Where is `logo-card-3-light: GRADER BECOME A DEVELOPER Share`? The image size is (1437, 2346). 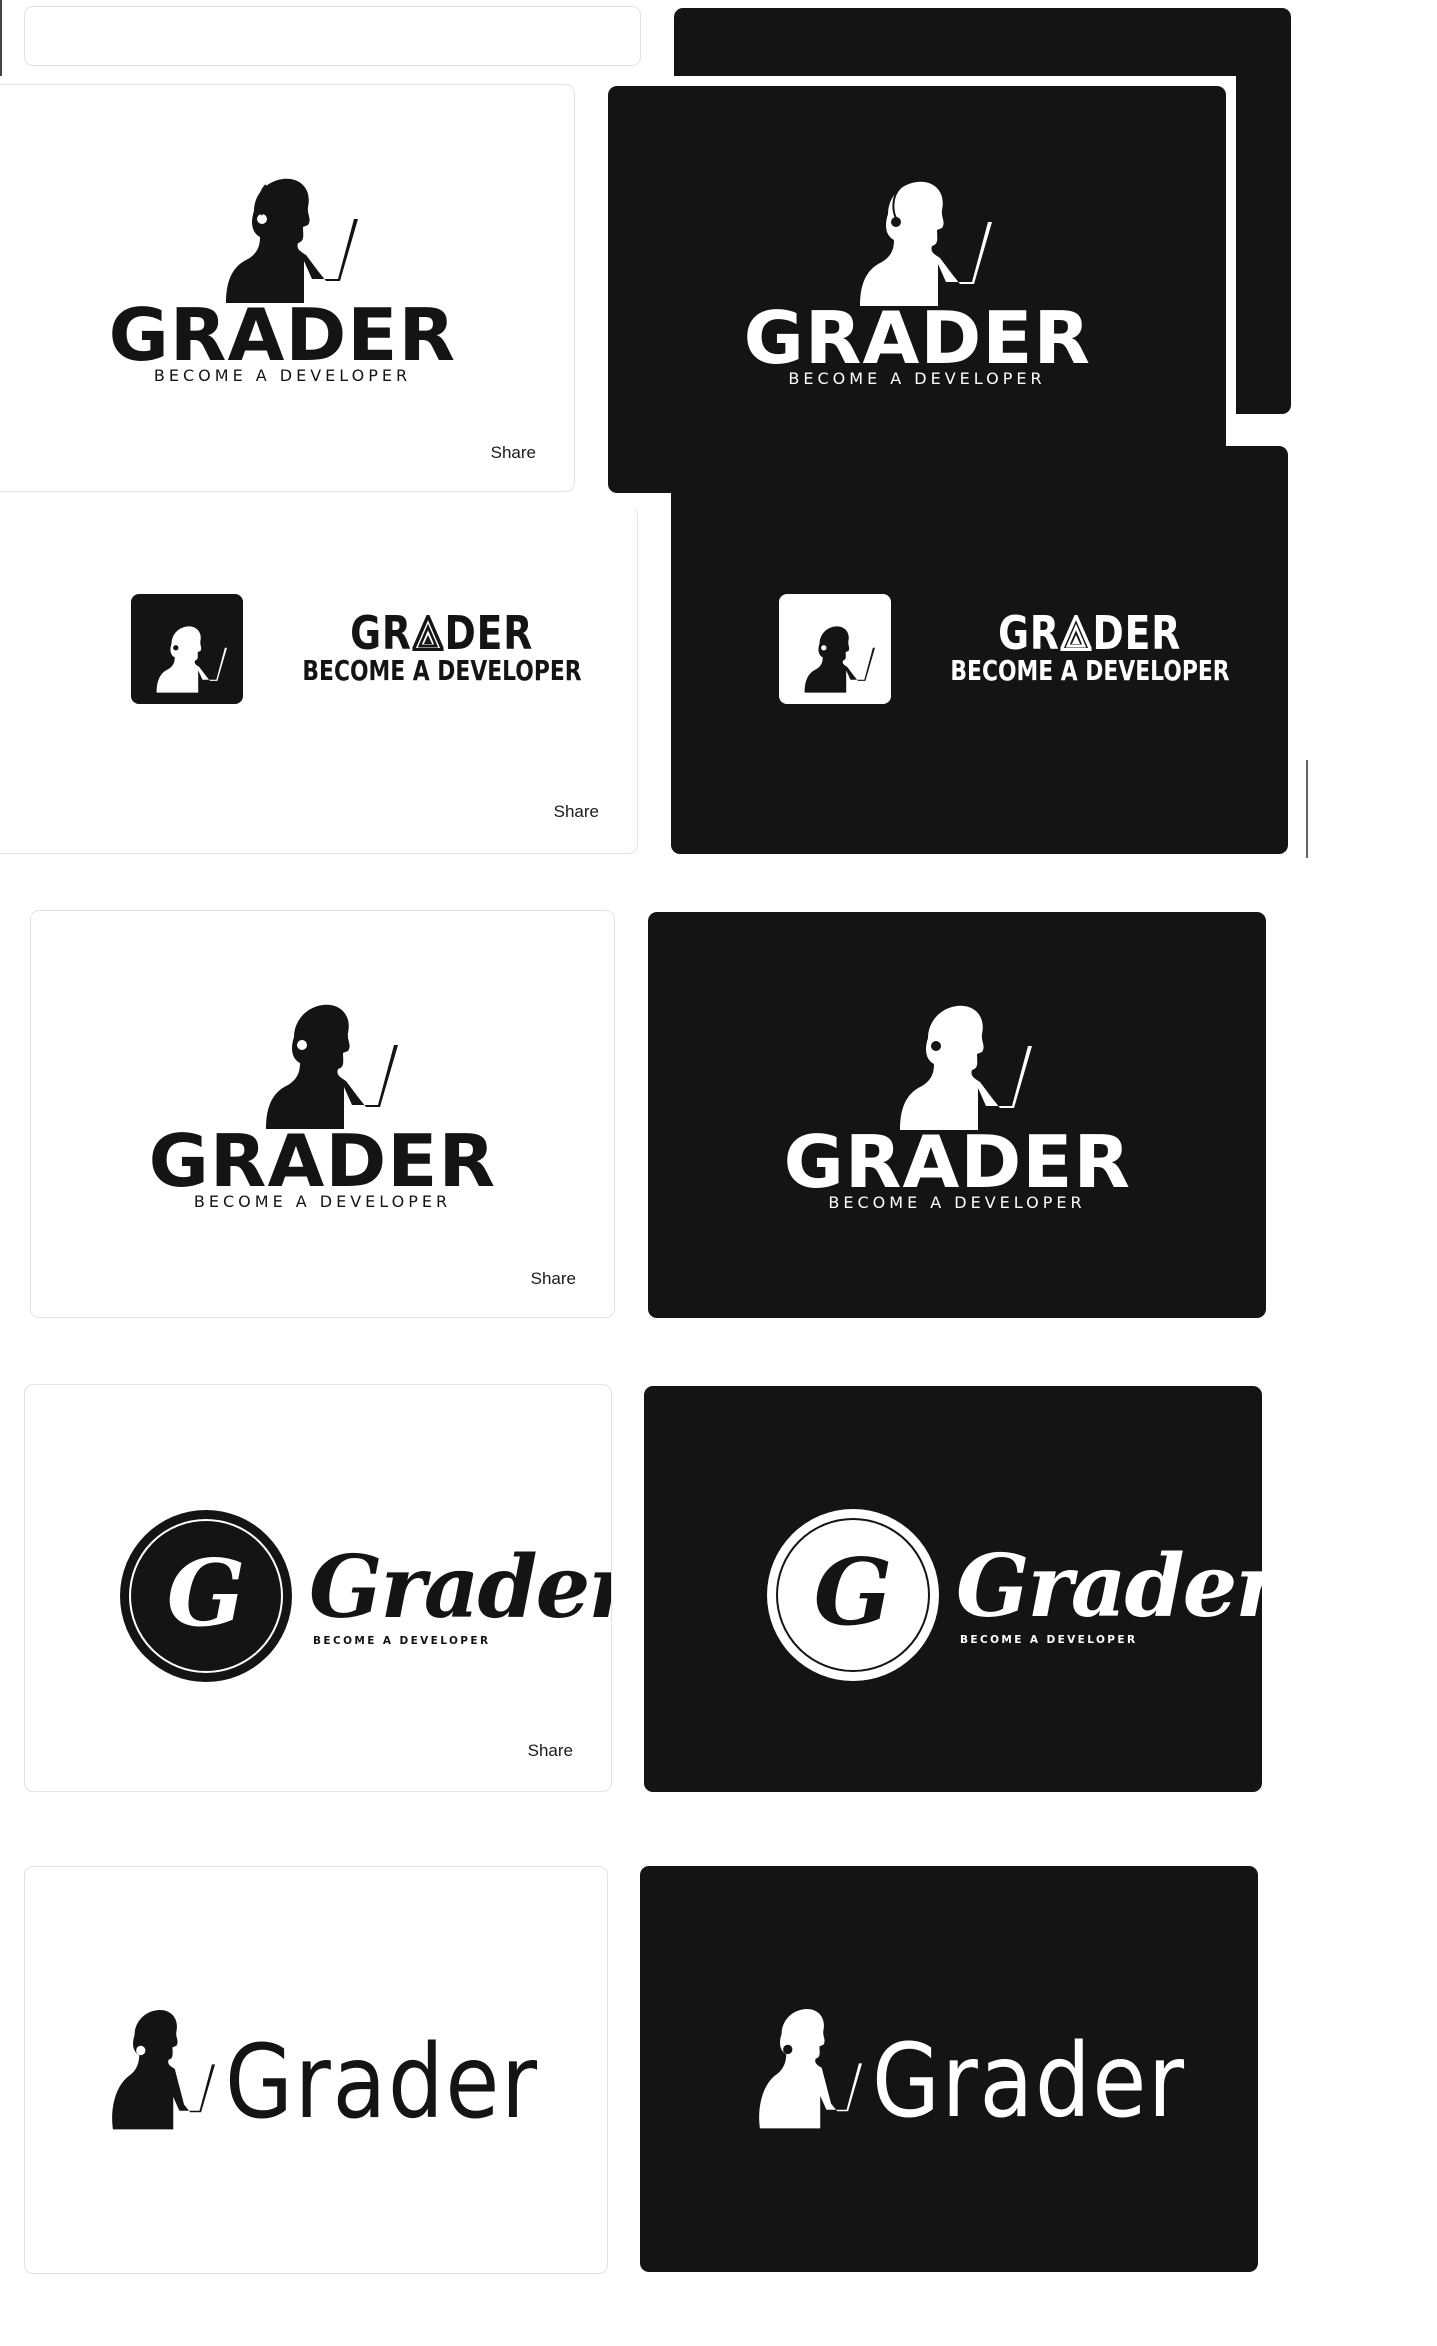
logo-card-3-light: GRADER BECOME A DEVELOPER Share is located at coordinates (322, 1114).